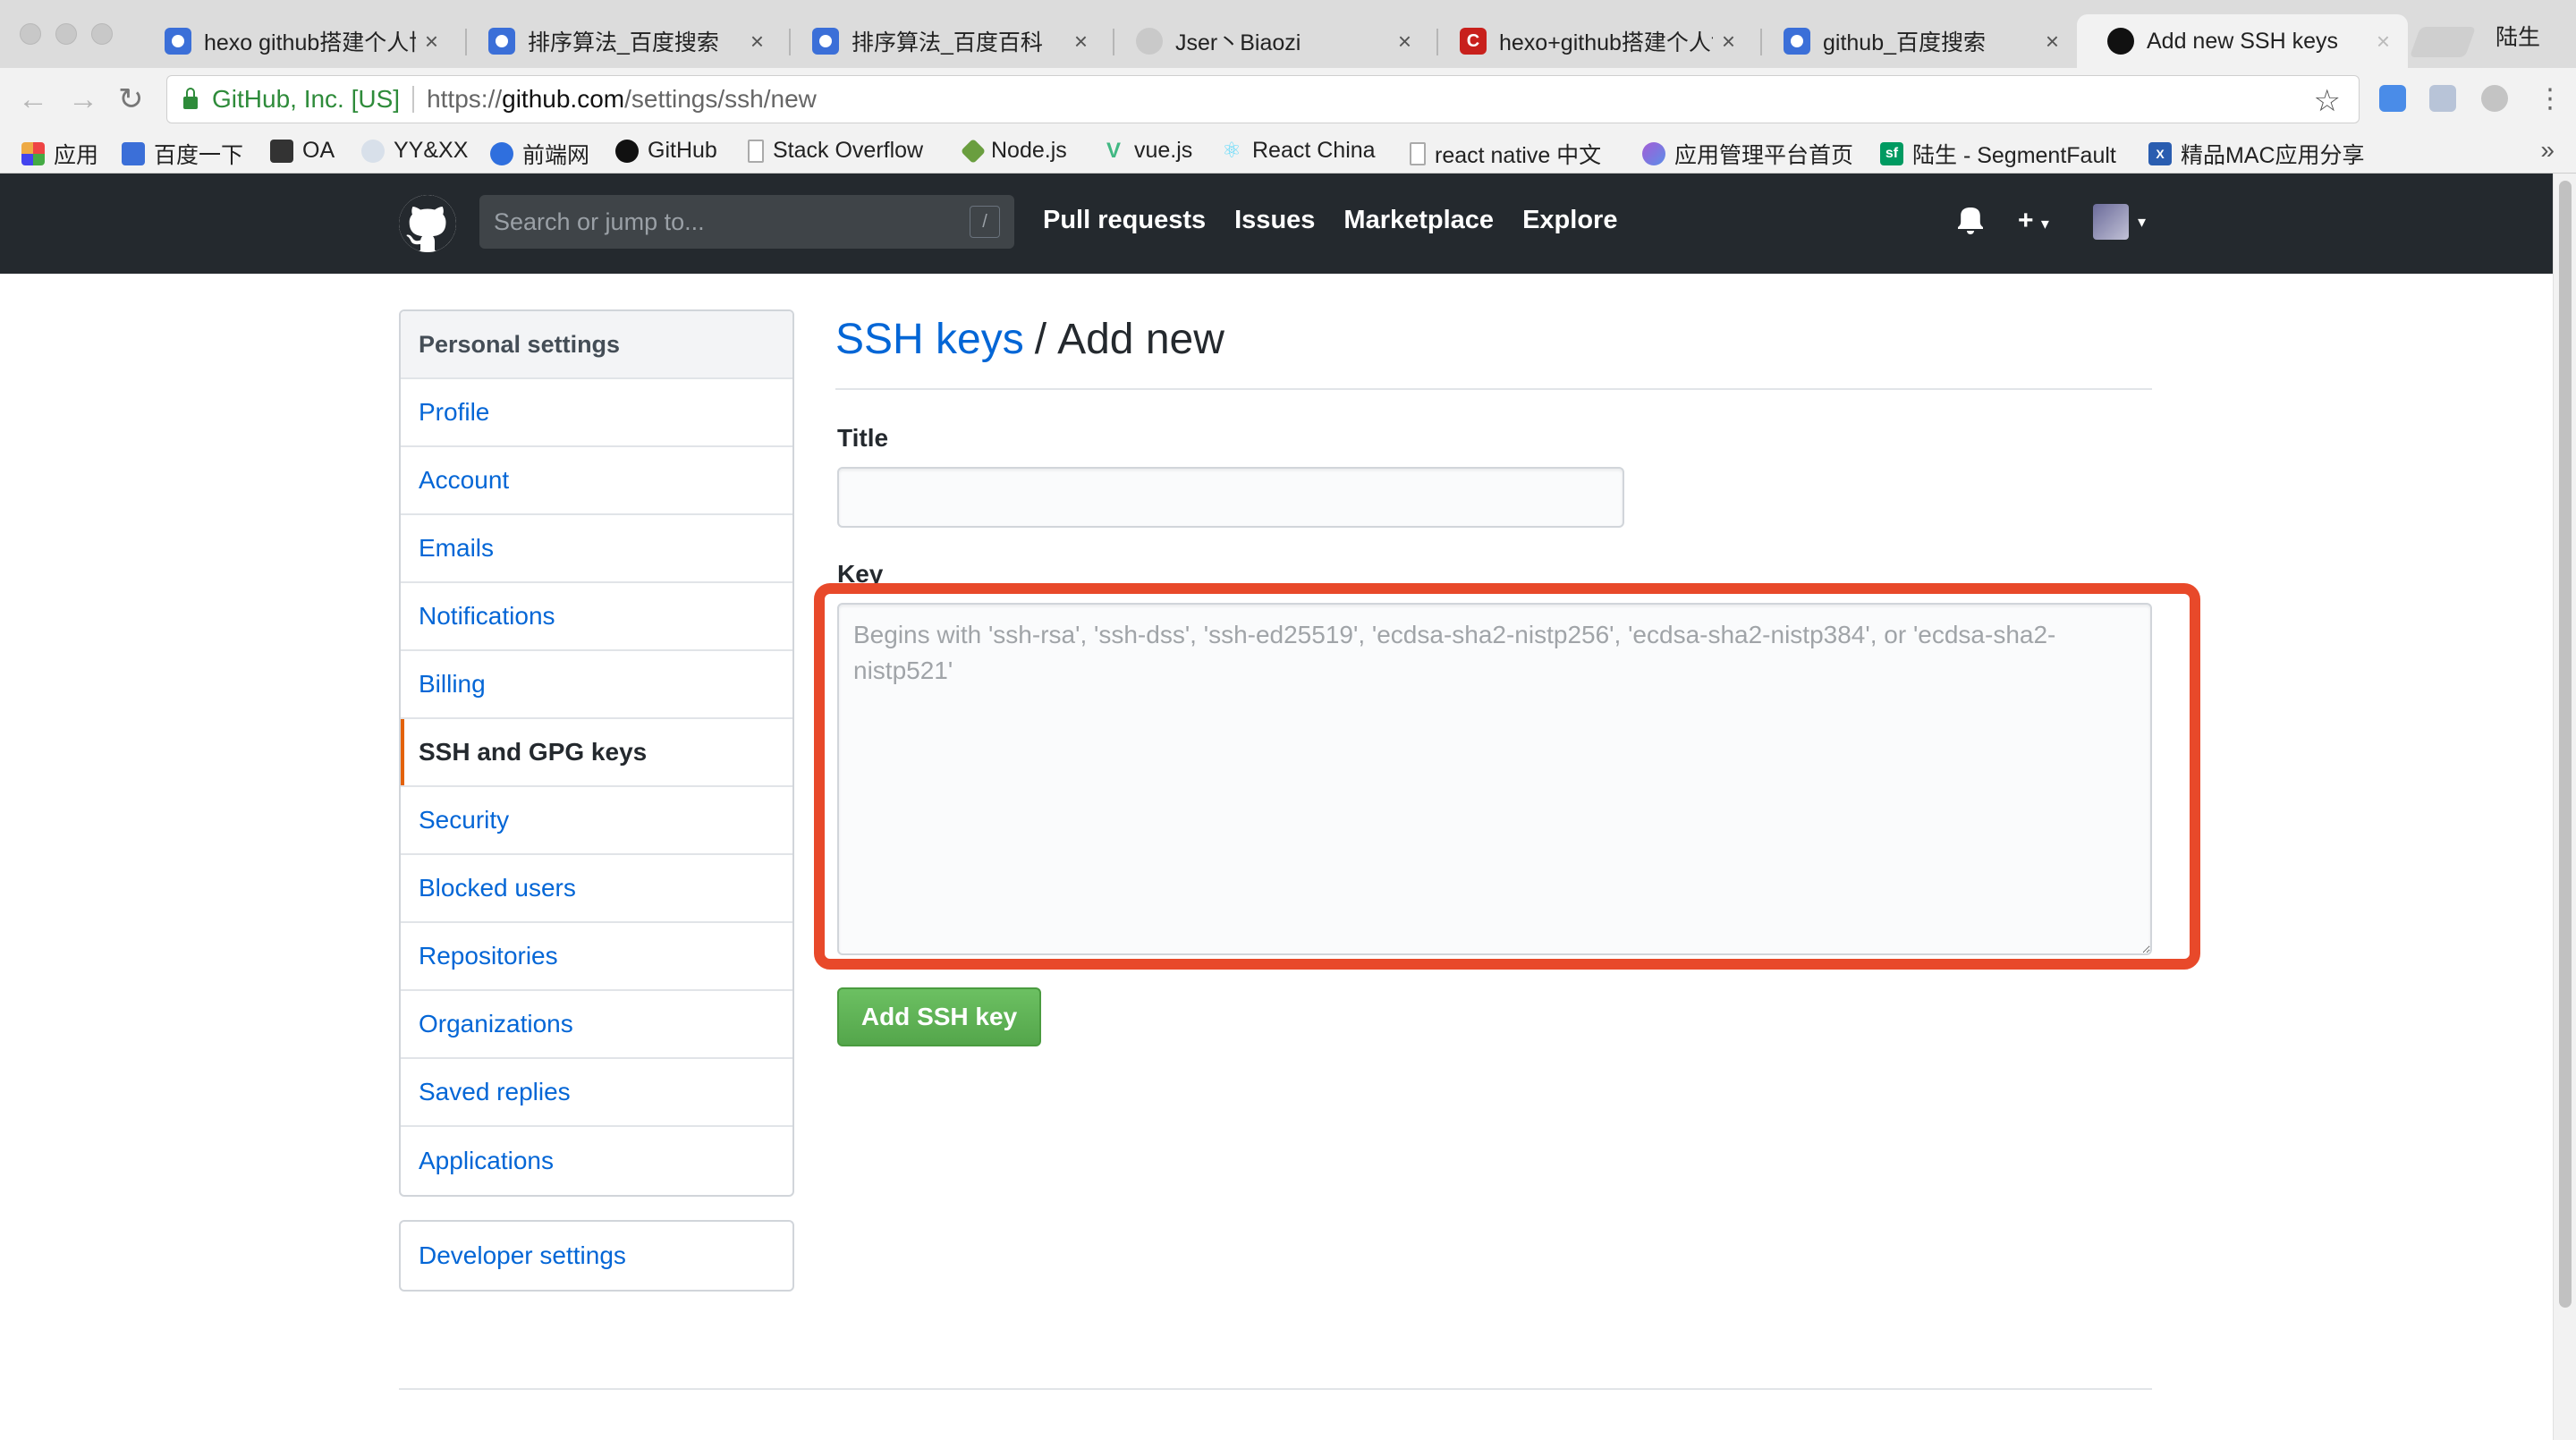 This screenshot has height=1440, width=2576. What do you see at coordinates (373, 151) in the screenshot?
I see `globe-icon` at bounding box center [373, 151].